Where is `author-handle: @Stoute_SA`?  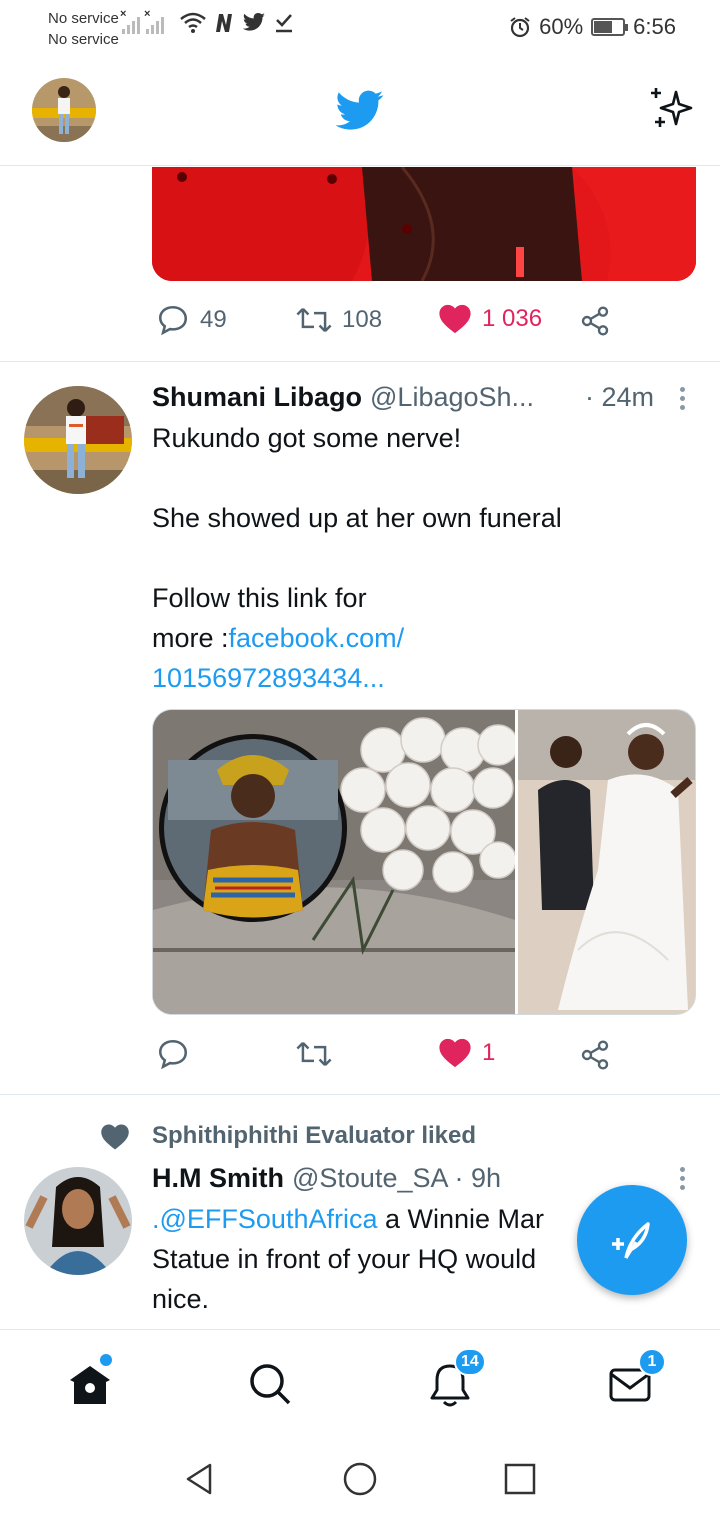
author-handle: @Stoute_SA is located at coordinates (370, 1178).